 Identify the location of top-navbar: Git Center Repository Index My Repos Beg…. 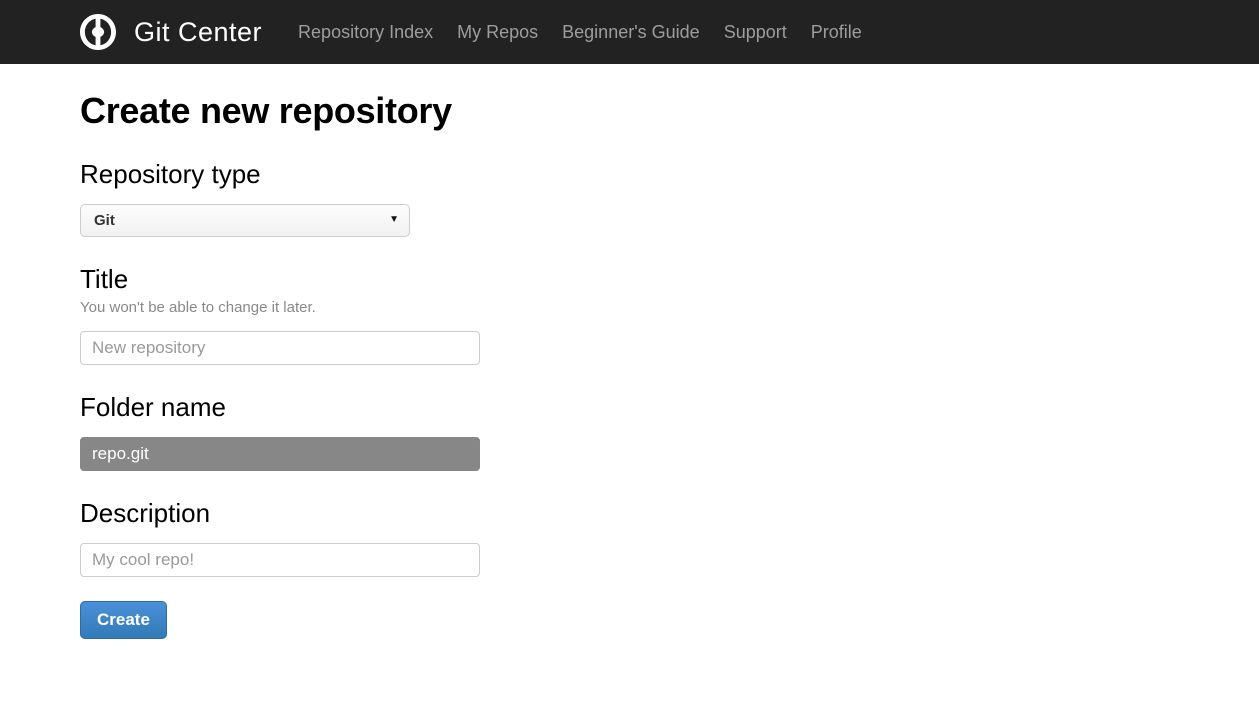
(629, 32).